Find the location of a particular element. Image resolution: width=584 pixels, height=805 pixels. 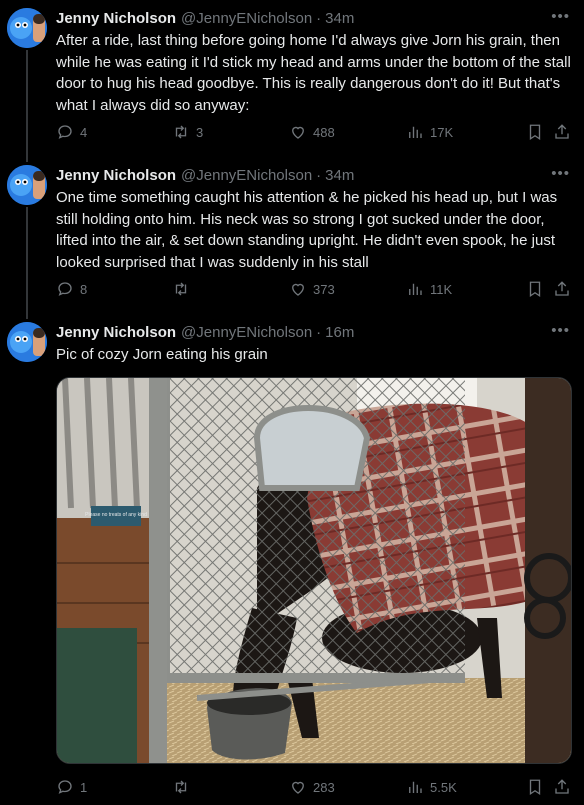

tweet-text: Pic of cozy Jorn eating his grain is located at coordinates (162, 354).